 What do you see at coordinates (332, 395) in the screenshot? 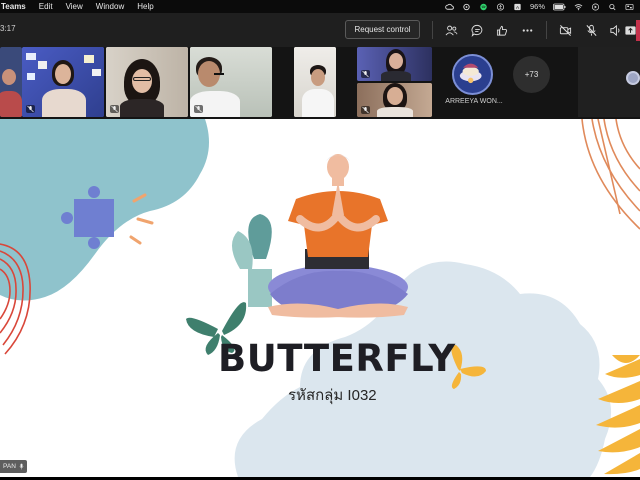
I see `slide-subtitle: รหัสกลุ่ม I032` at bounding box center [332, 395].